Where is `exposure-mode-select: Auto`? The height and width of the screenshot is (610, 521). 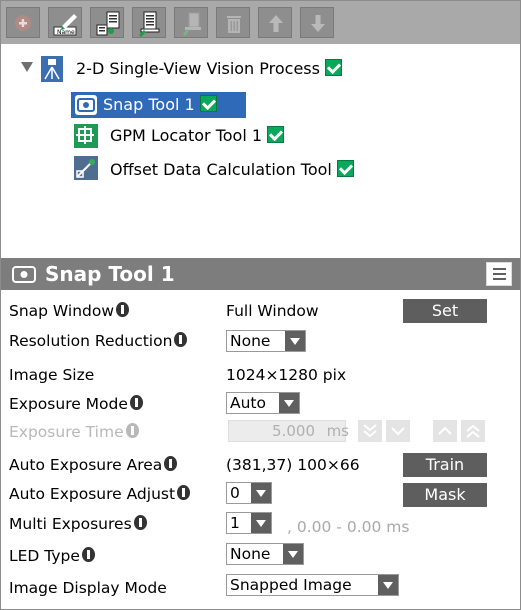
exposure-mode-select: Auto is located at coordinates (263, 403).